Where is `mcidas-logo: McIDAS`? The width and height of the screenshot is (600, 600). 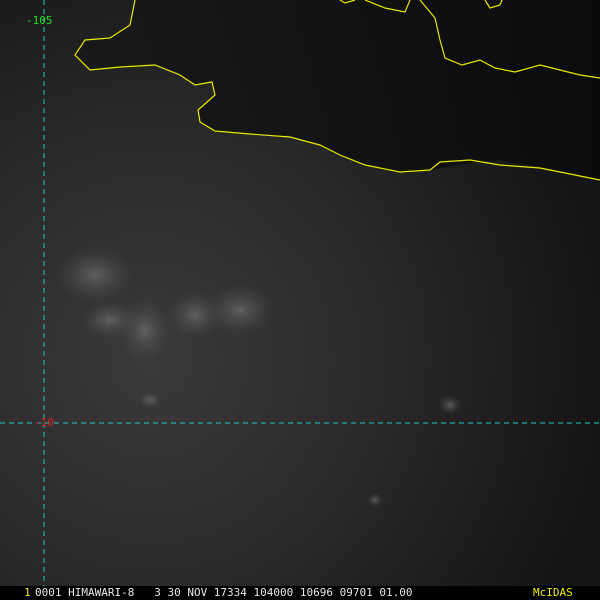 mcidas-logo: McIDAS is located at coordinates (553, 592).